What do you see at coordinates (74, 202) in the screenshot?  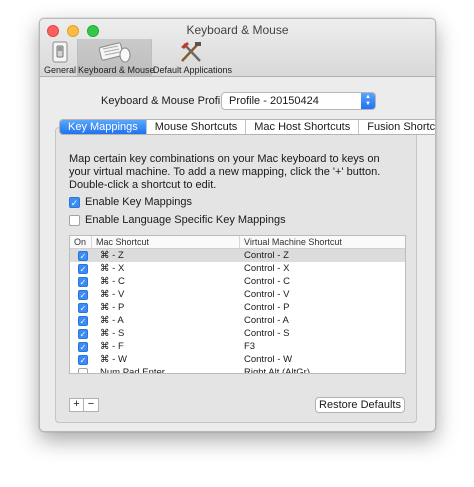 I see `enable-key-mappings-checkbox: ✓` at bounding box center [74, 202].